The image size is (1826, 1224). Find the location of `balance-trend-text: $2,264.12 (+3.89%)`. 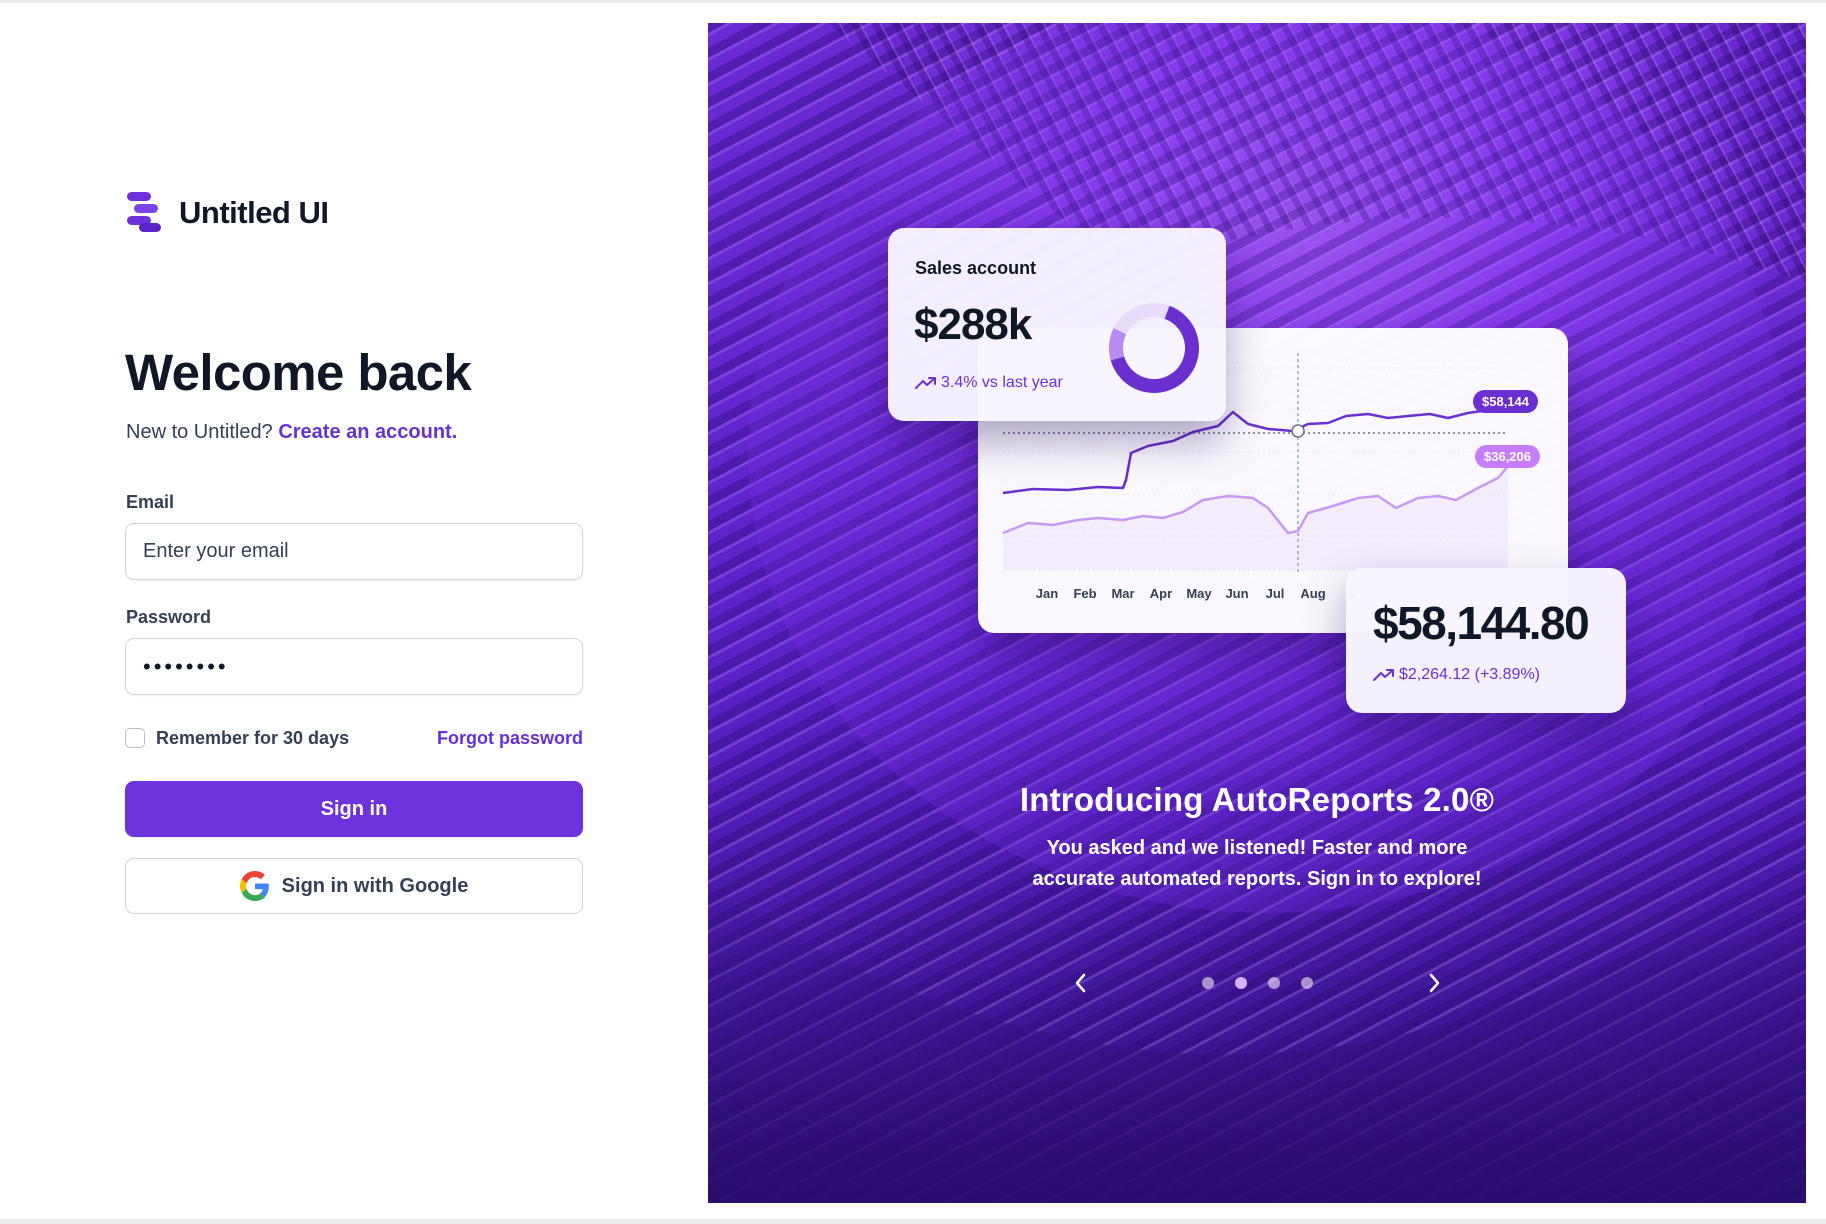

balance-trend-text: $2,264.12 (+3.89%) is located at coordinates (1469, 674).